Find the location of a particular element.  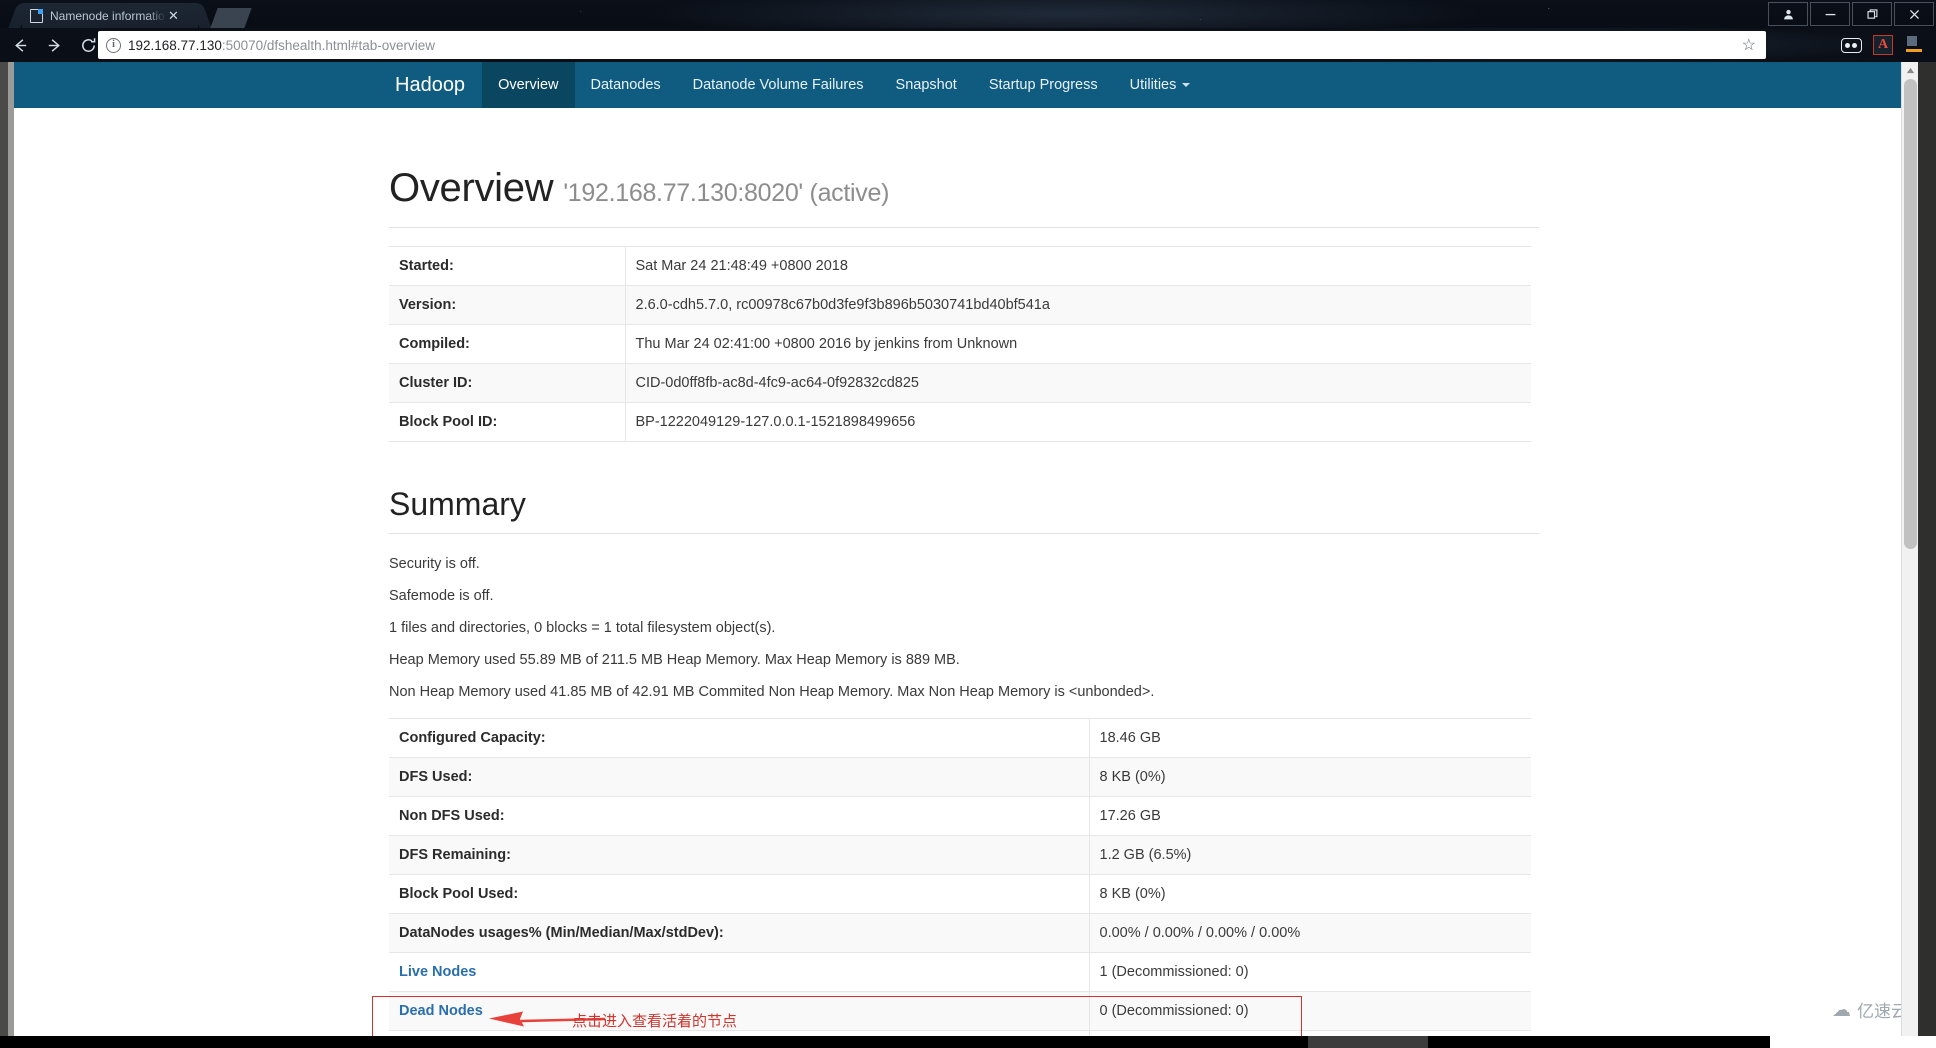

new-tab-button is located at coordinates (231, 18).